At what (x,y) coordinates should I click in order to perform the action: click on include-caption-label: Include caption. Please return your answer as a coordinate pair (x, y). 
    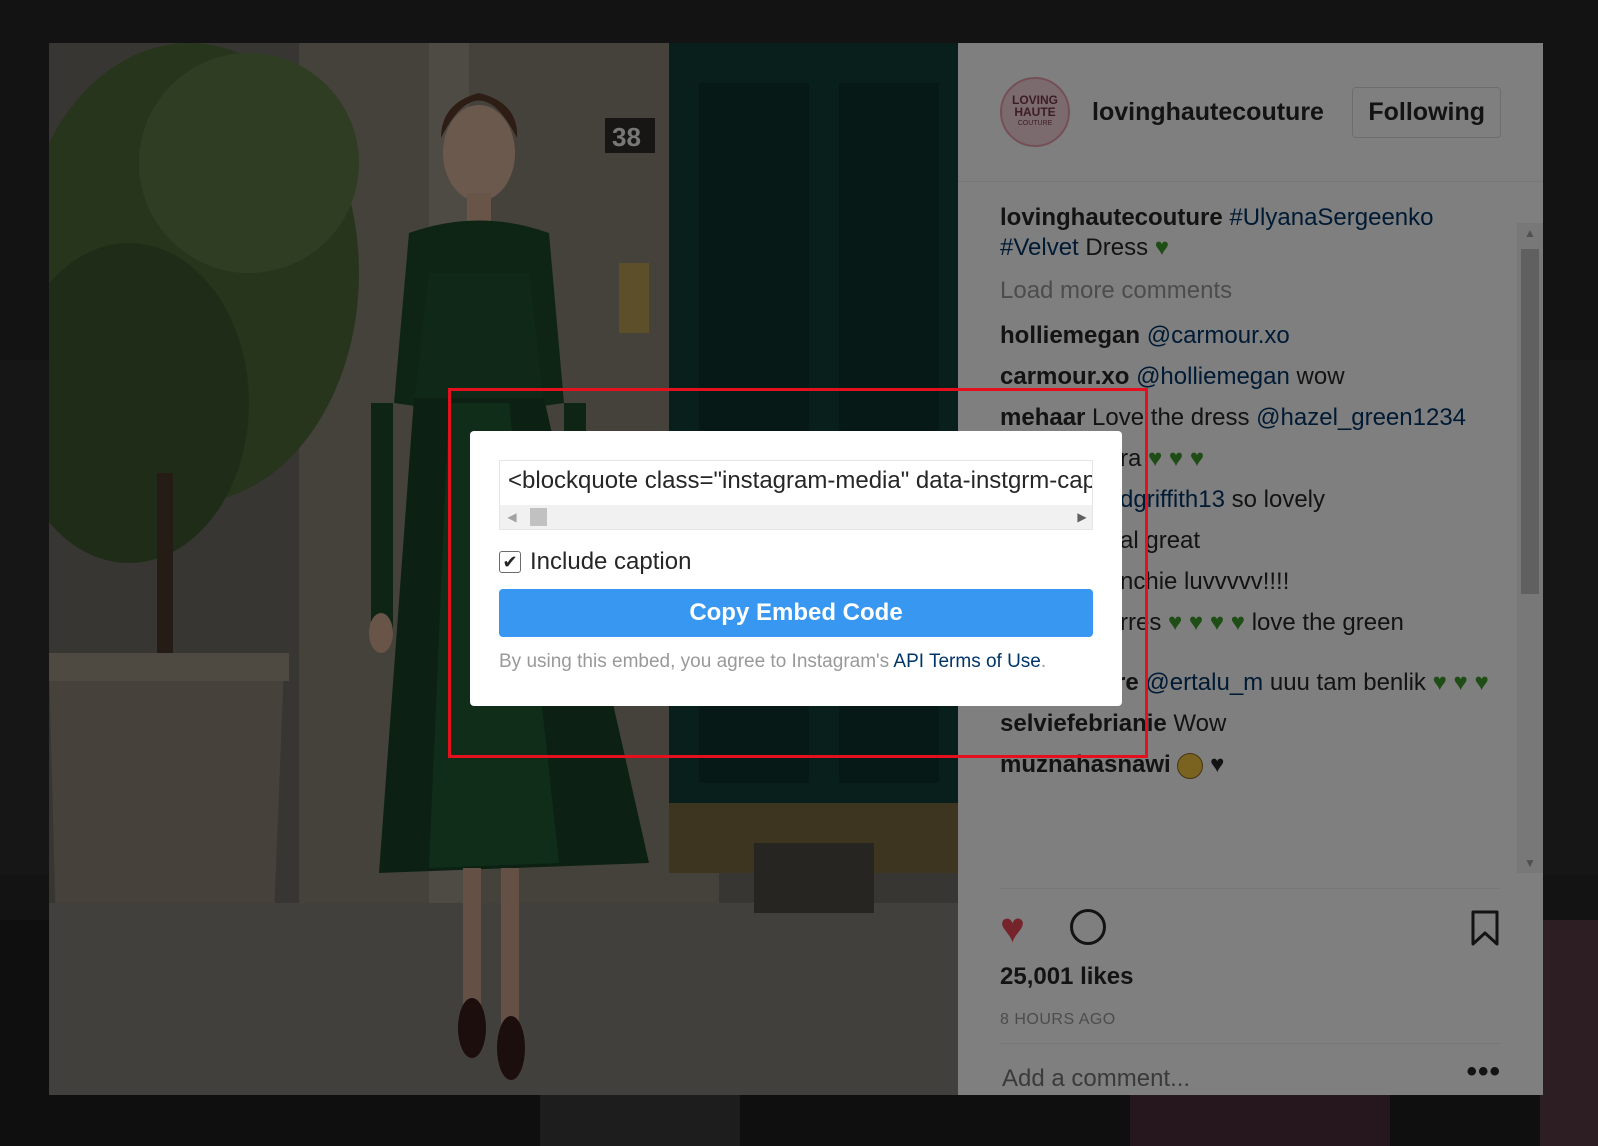
    Looking at the image, I should click on (610, 562).